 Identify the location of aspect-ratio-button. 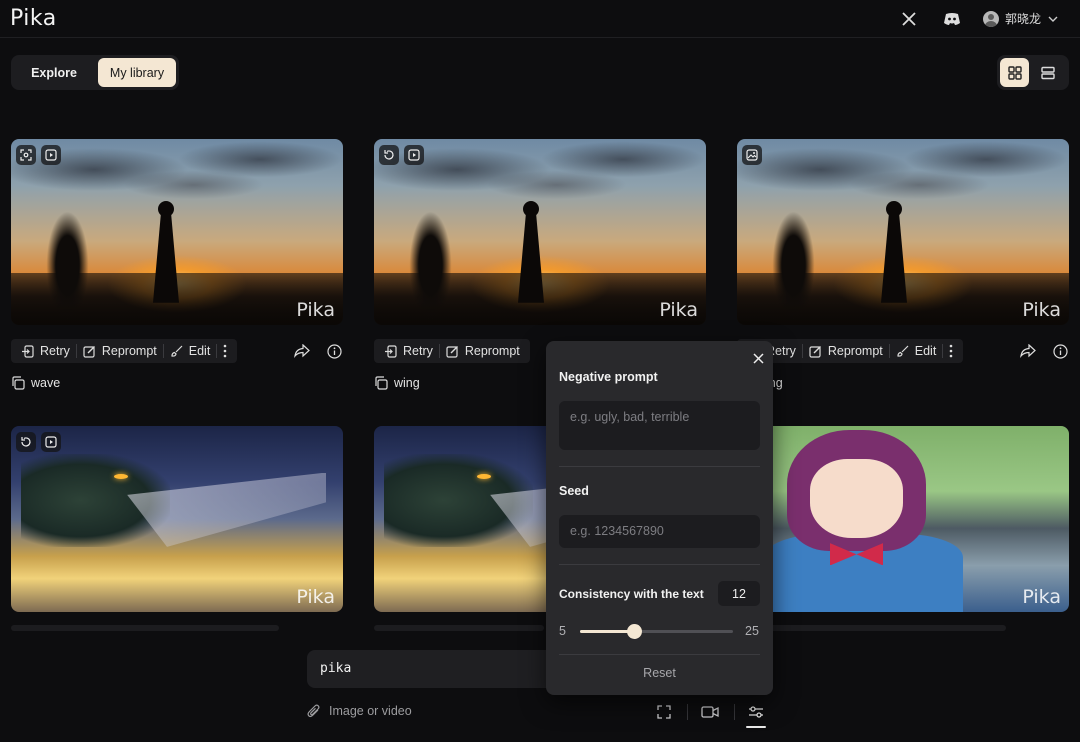
(664, 712).